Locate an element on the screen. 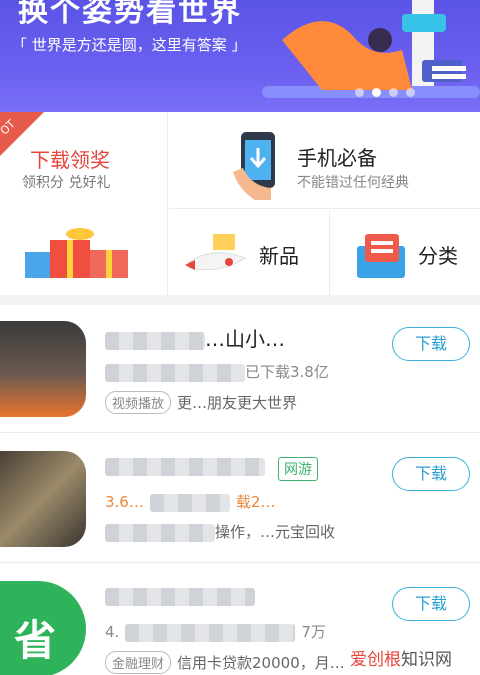  app-download-count: 4. 7万 is located at coordinates (215, 632).